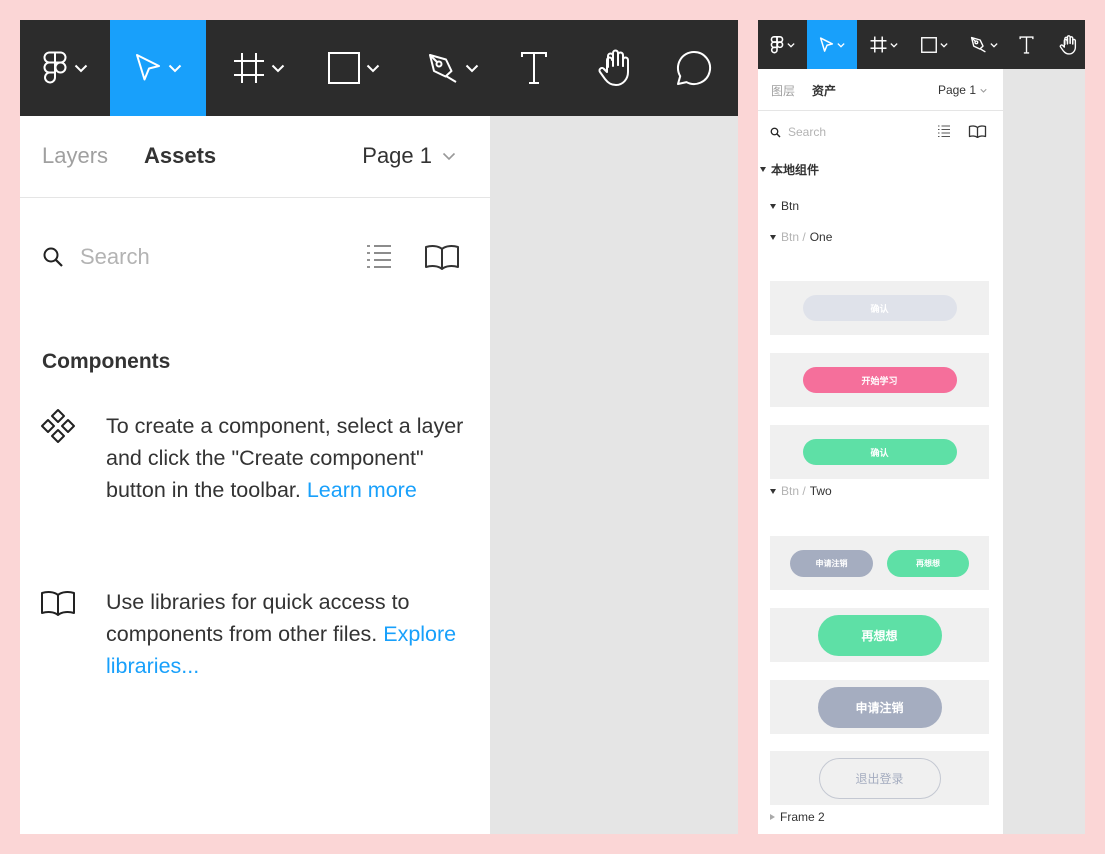  I want to click on main-toolbar, so click(379, 68).